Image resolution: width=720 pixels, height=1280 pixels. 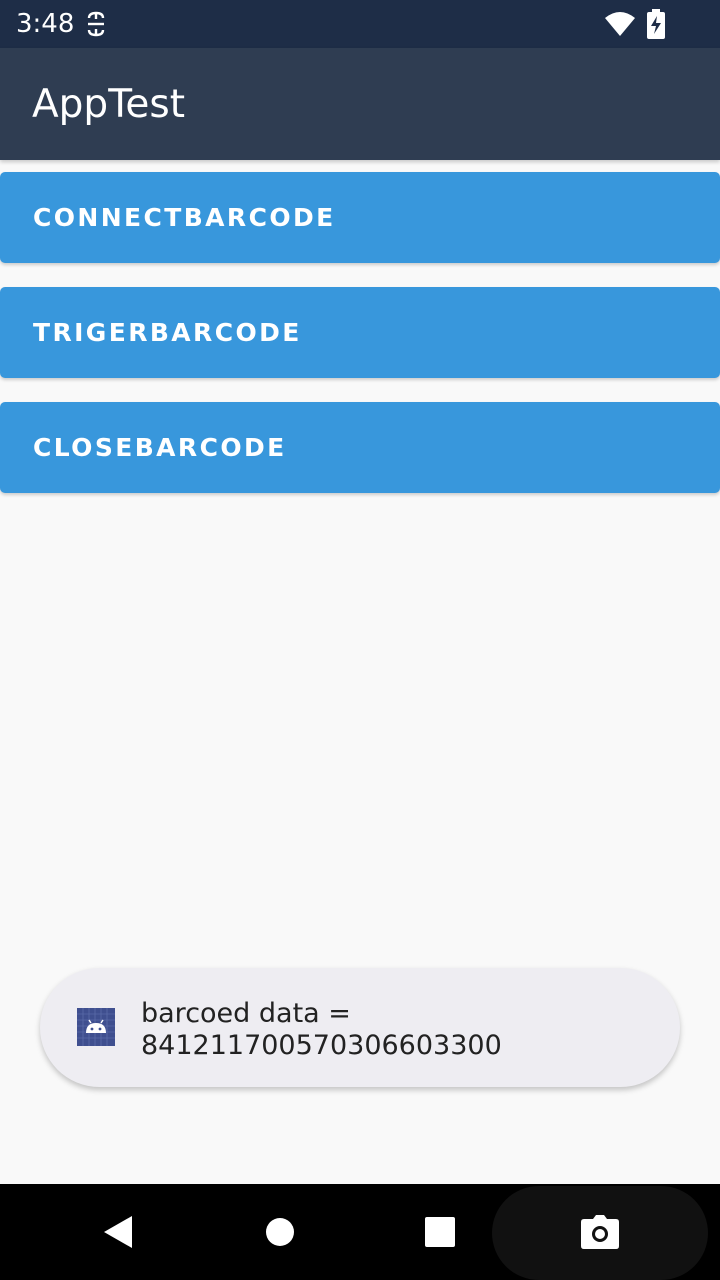 What do you see at coordinates (246, 1013) in the screenshot?
I see `toast-line-1: barcoed data =` at bounding box center [246, 1013].